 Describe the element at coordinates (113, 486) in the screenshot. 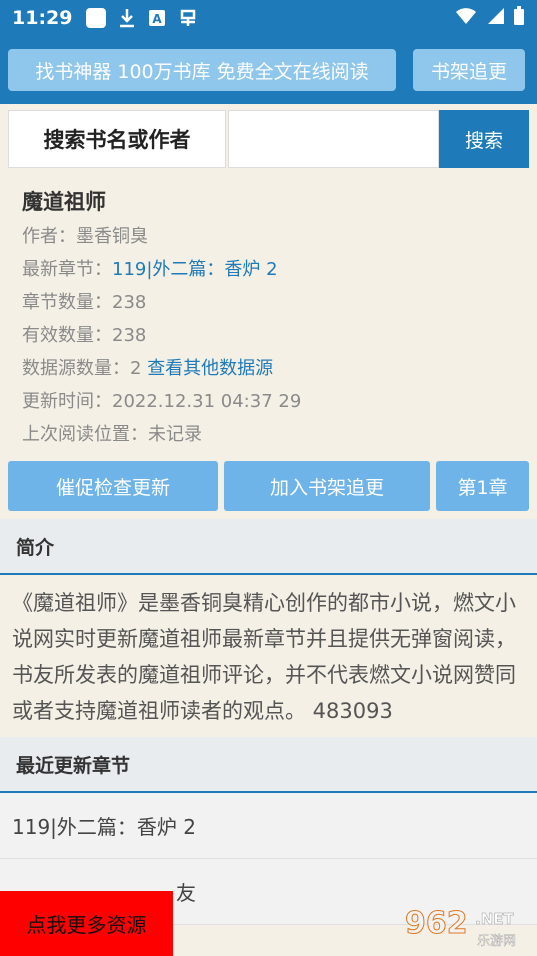

I see `urge-update-button: 催促检查更新` at that location.